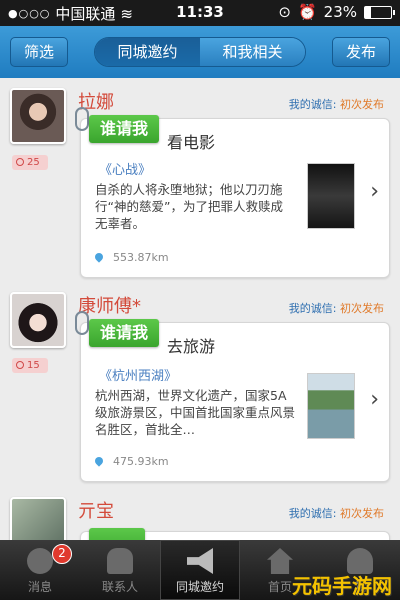  Describe the element at coordinates (30, 365) in the screenshot. I see `views-badge: 15` at that location.